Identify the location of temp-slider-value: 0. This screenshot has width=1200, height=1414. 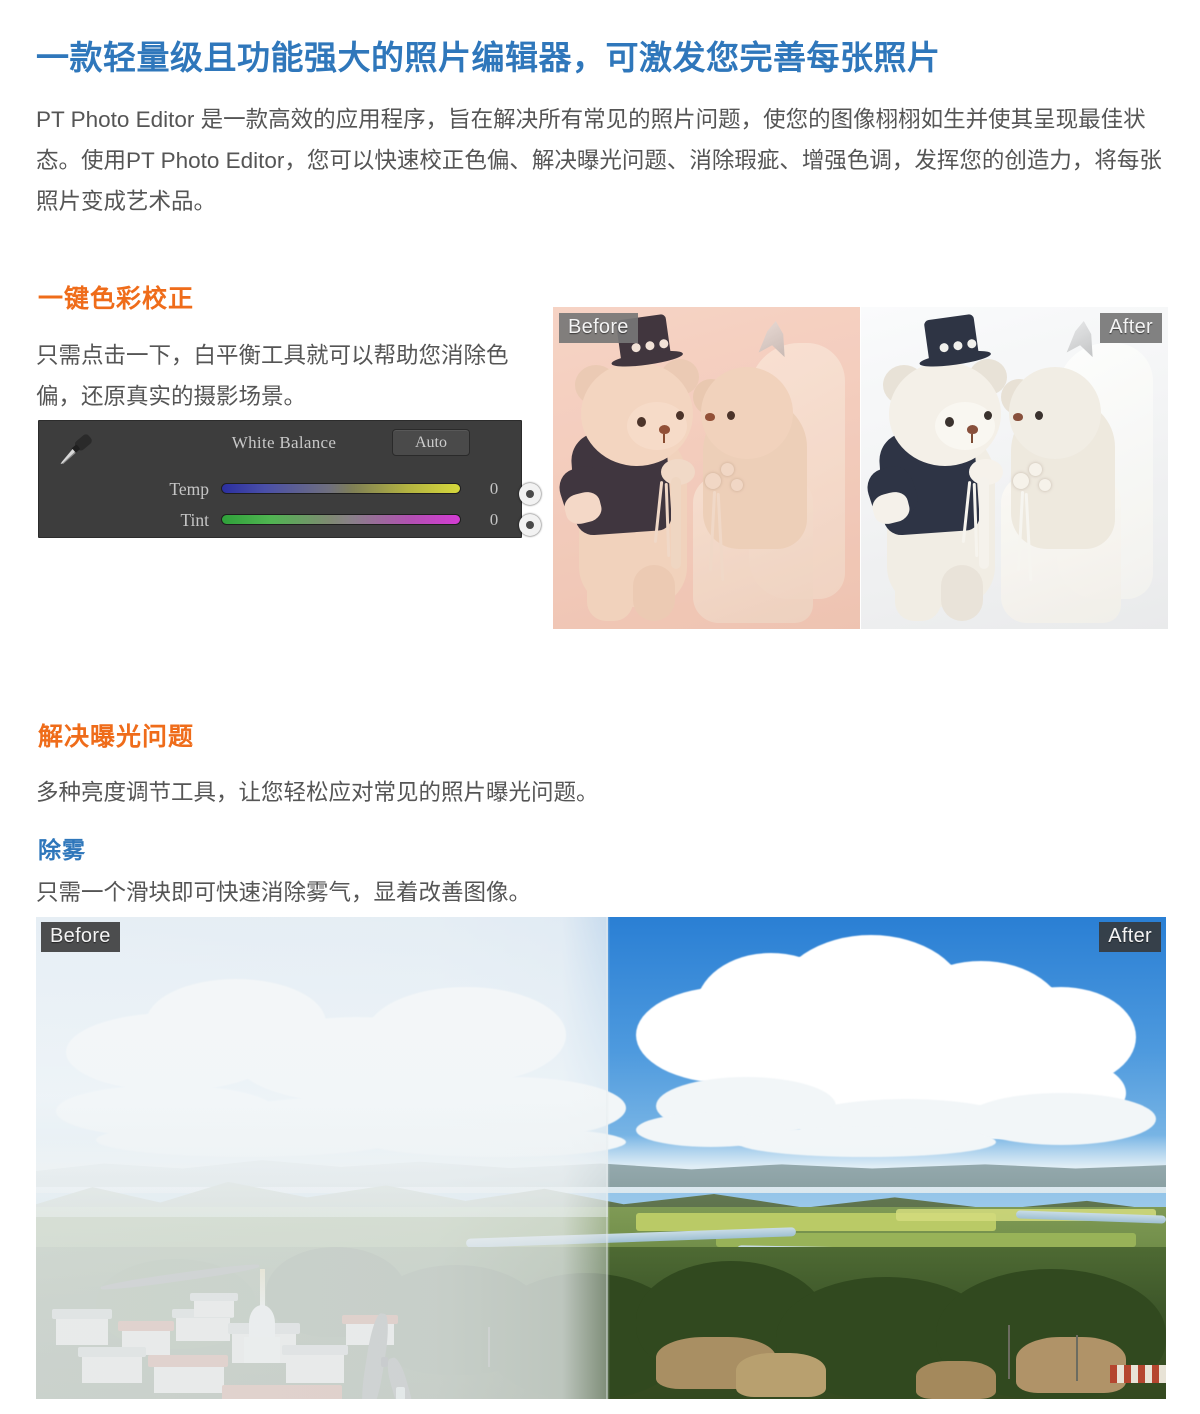
(494, 489).